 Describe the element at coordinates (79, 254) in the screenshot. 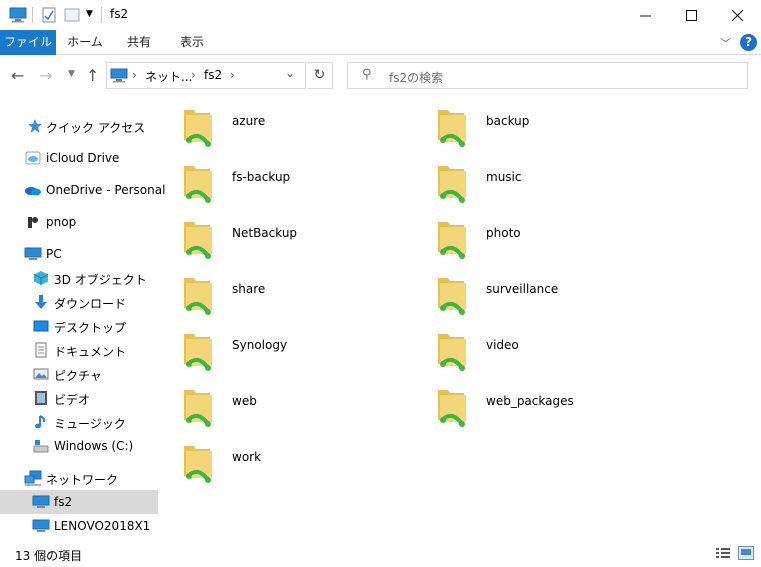

I see `sidebar-item-pc: PC` at that location.